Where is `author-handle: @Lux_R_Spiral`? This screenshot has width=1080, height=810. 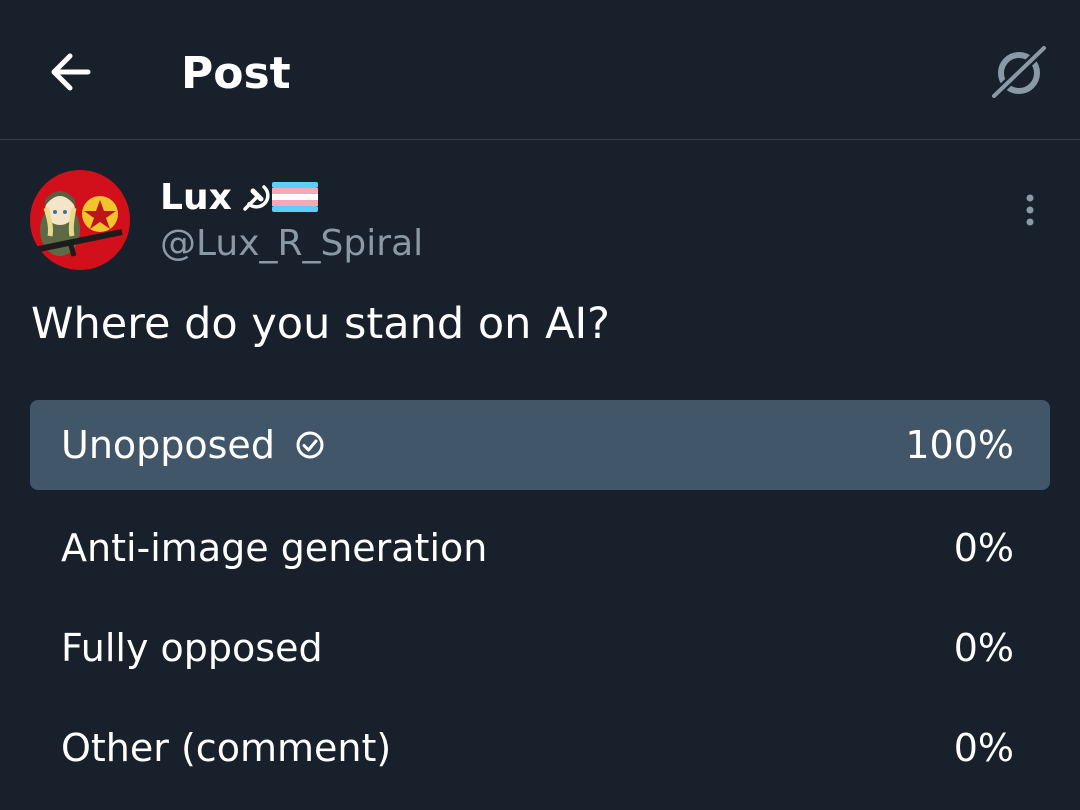
author-handle: @Lux_R_Spiral is located at coordinates (291, 244).